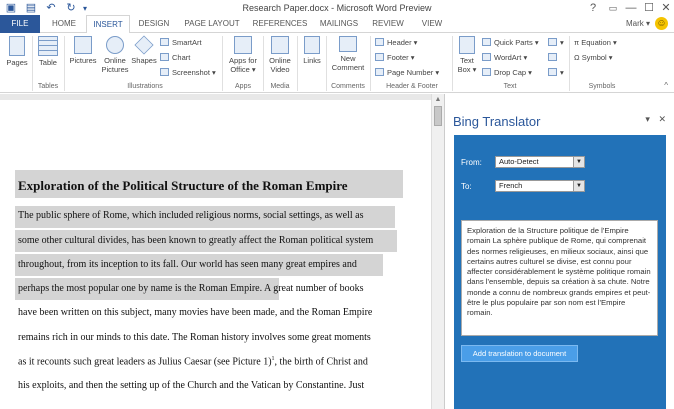  Describe the element at coordinates (388, 24) in the screenshot. I see `tab-review: REVIEW` at that location.